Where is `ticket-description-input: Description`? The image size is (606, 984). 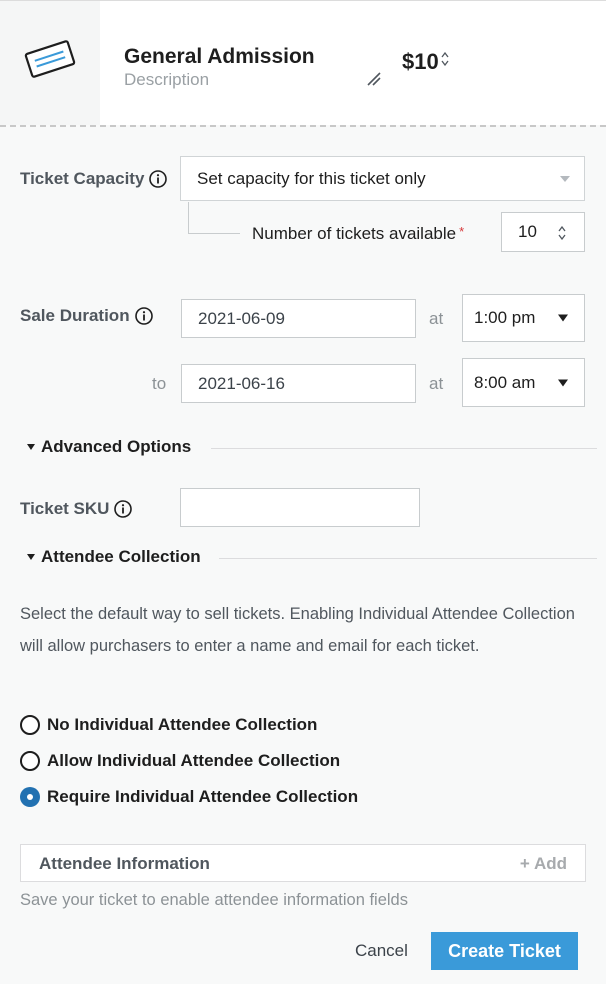
ticket-description-input: Description is located at coordinates (166, 80).